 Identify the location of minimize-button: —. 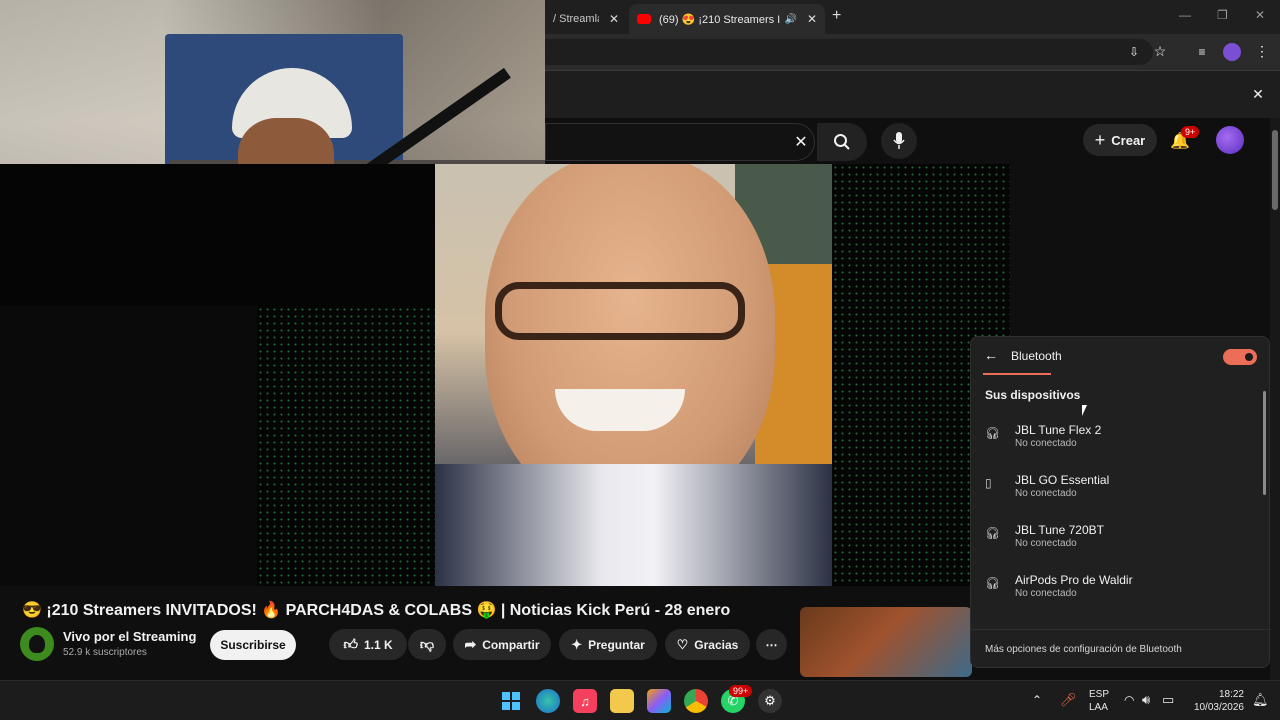
(1185, 15).